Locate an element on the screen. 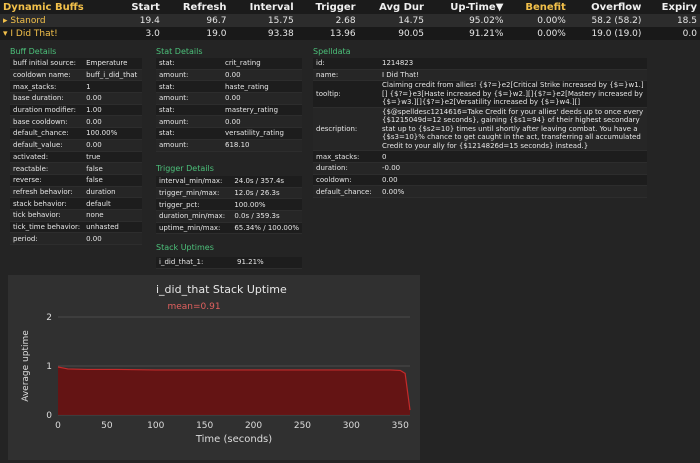  trigger-details-value: 65.34% / 100.00% is located at coordinates (266, 228).